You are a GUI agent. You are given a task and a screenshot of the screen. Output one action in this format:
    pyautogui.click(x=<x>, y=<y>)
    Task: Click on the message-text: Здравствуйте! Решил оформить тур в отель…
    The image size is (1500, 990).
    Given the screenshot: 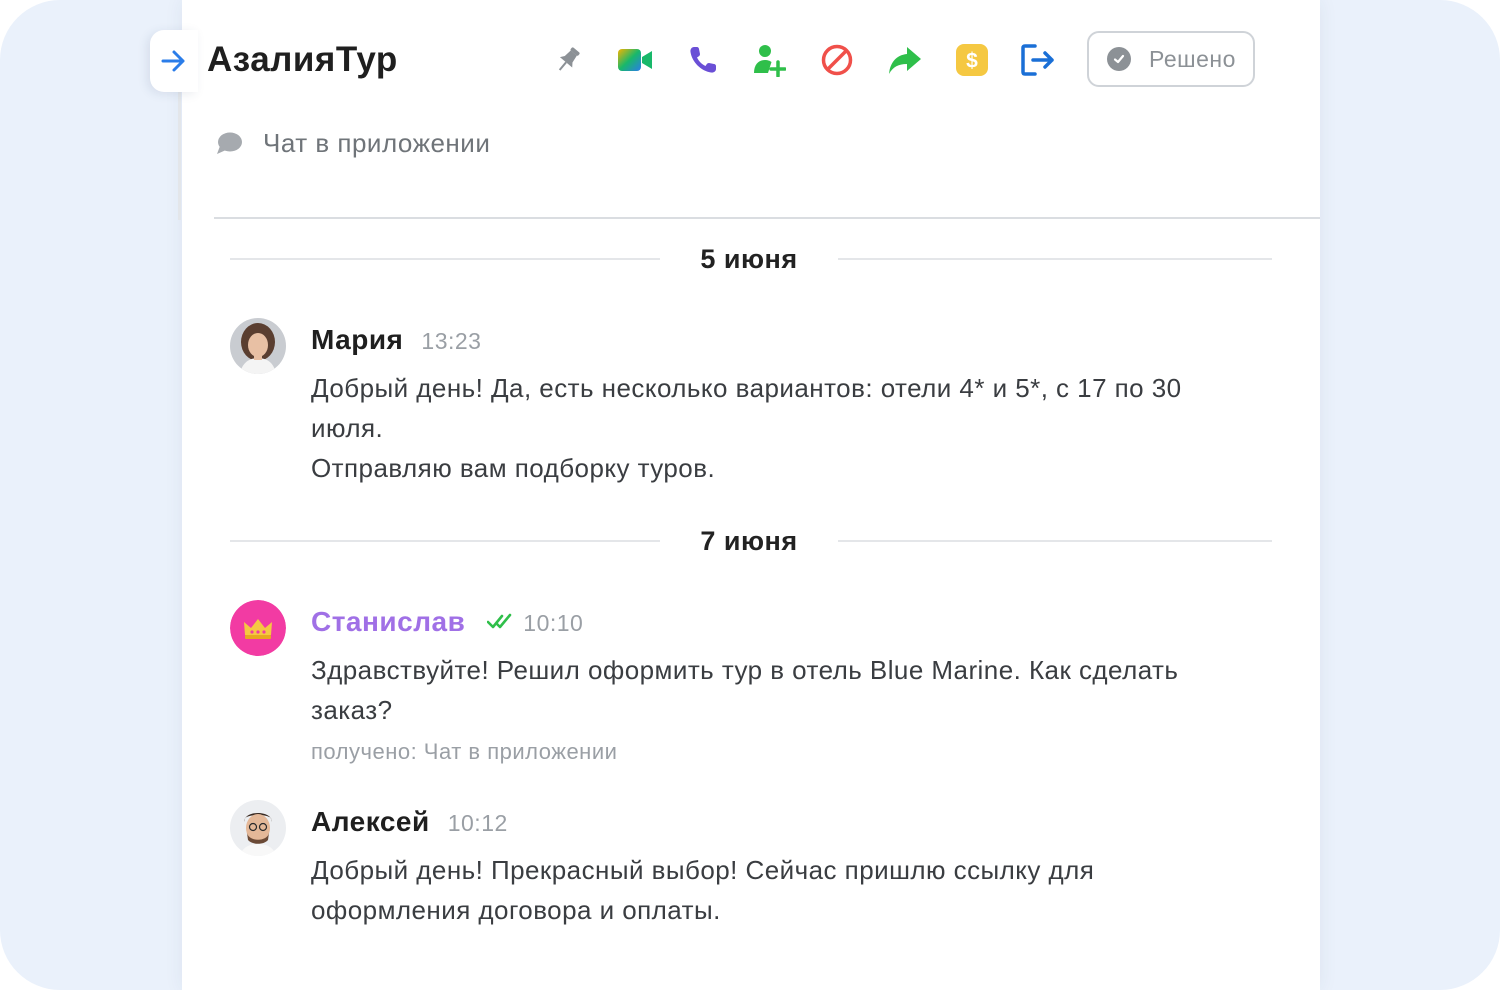 What is the action you would take?
    pyautogui.click(x=751, y=712)
    